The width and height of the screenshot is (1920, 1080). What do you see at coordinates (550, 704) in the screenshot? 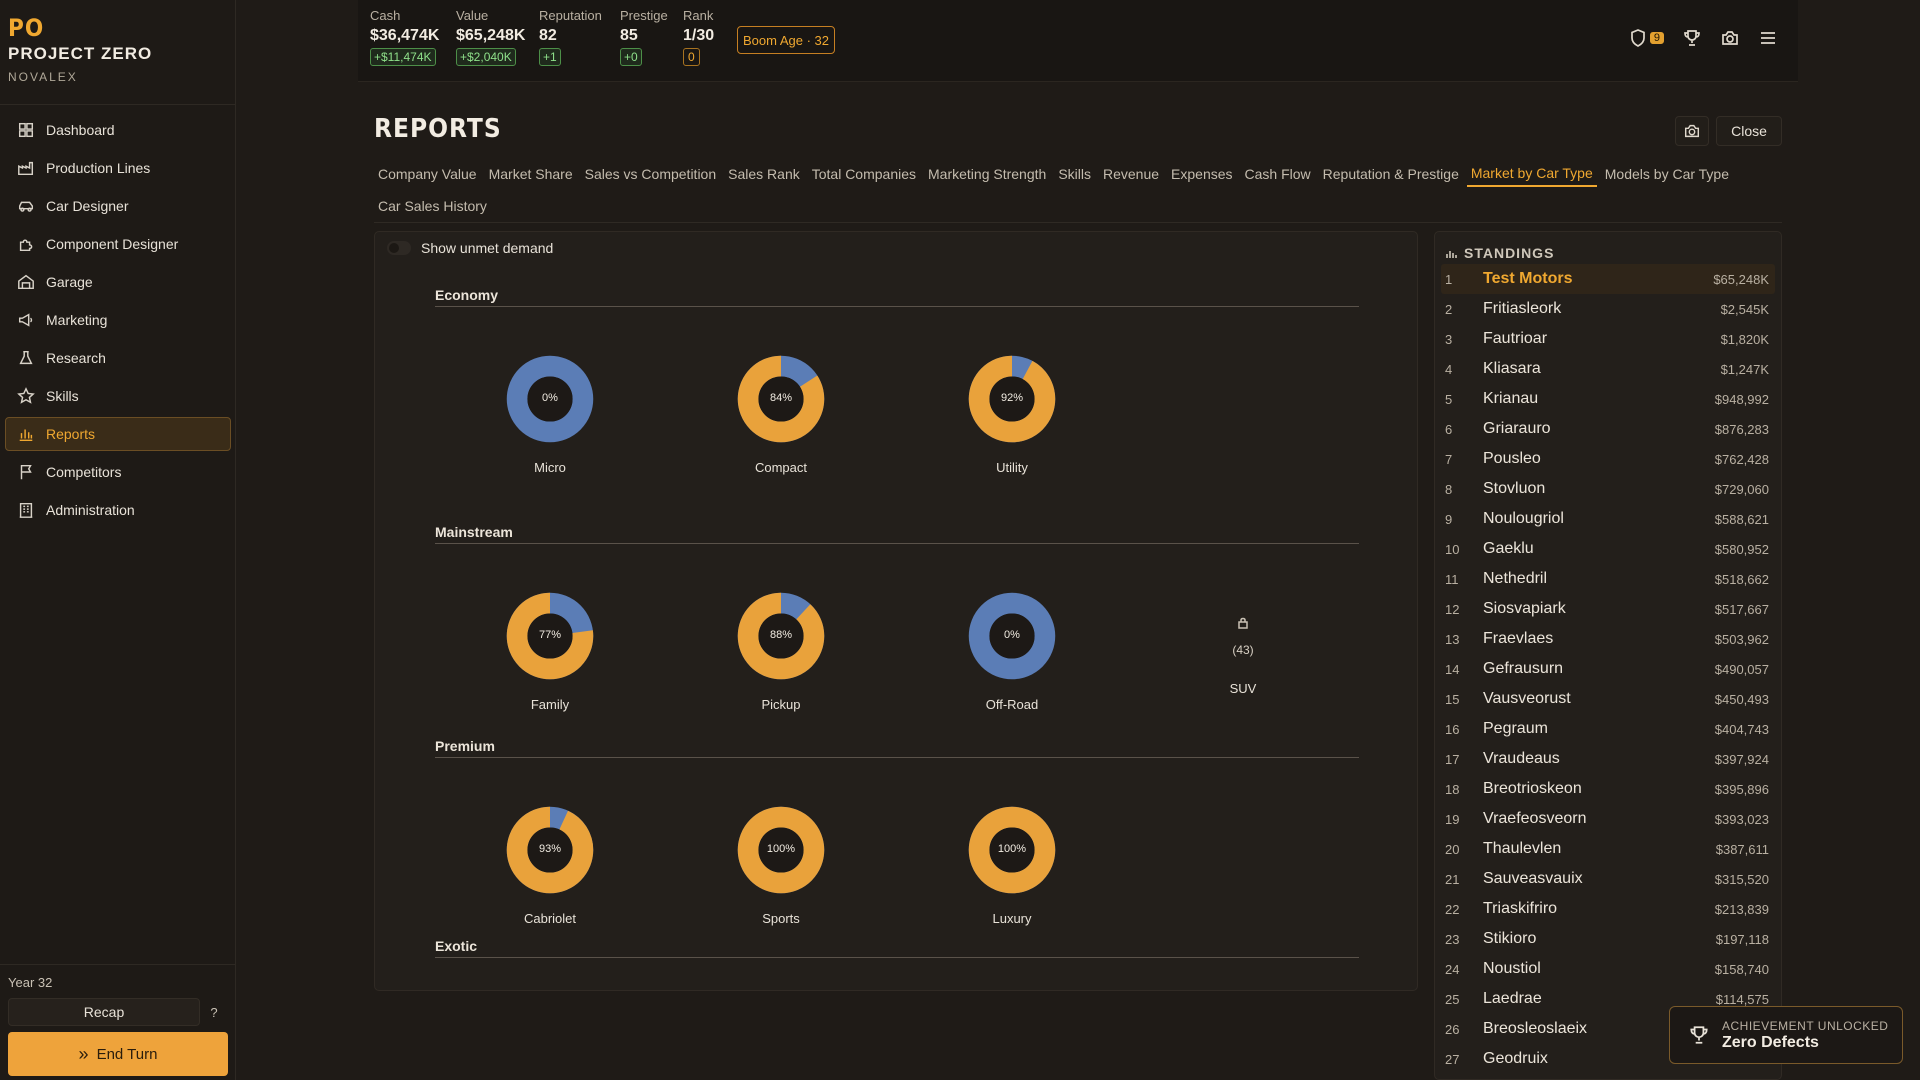
I see `car-type-label: Family` at bounding box center [550, 704].